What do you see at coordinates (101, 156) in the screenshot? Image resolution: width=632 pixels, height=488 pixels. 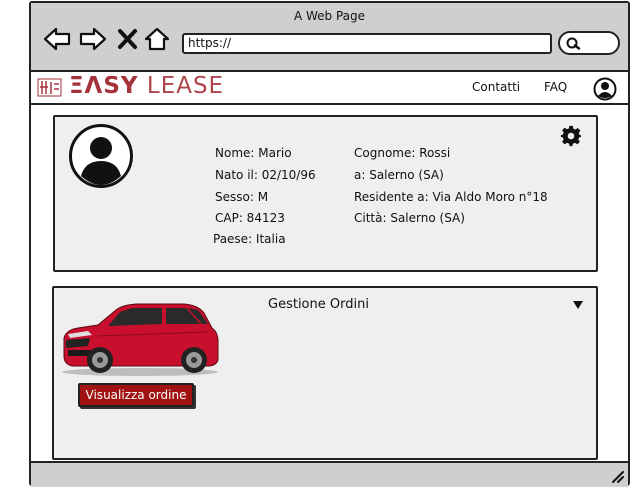 I see `profile-avatar-icon` at bounding box center [101, 156].